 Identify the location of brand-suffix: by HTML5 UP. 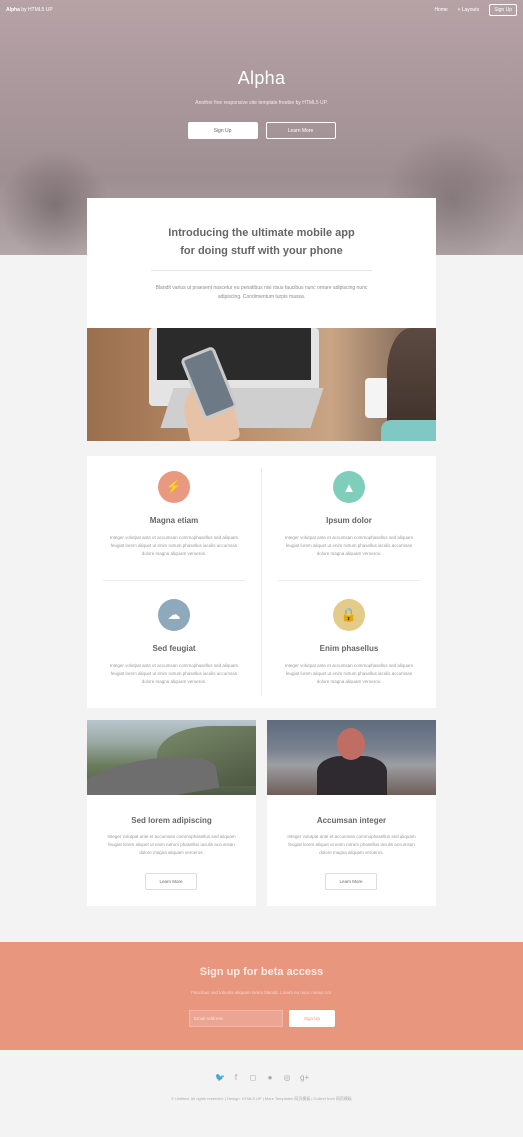
(37, 10).